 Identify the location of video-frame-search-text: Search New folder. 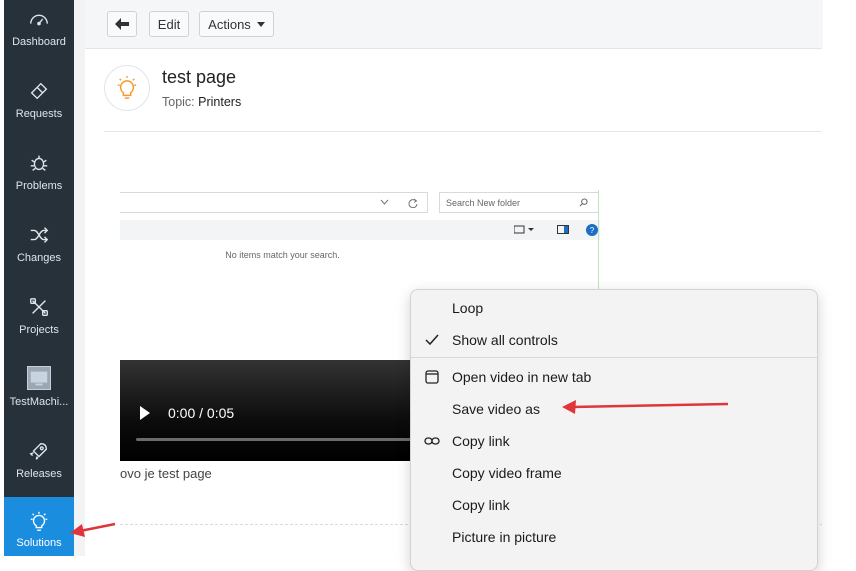
(483, 202).